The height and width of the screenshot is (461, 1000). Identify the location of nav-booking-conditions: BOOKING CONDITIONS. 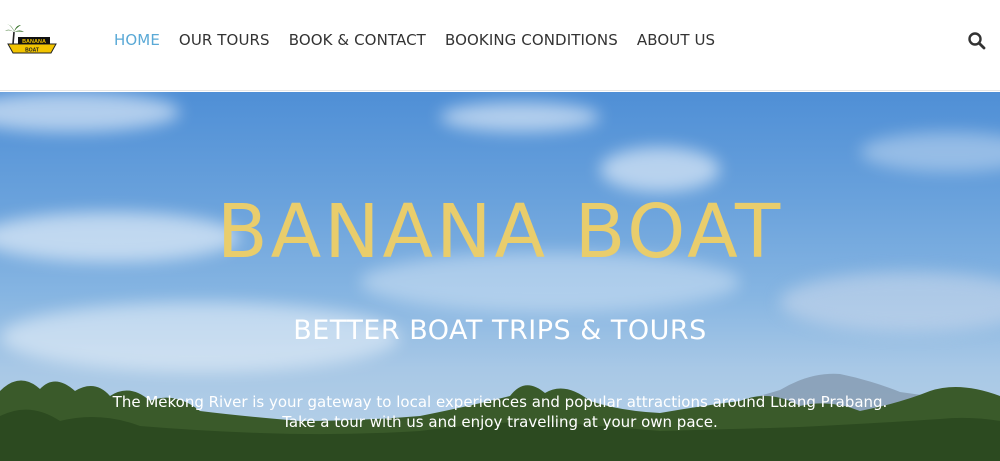
(531, 40).